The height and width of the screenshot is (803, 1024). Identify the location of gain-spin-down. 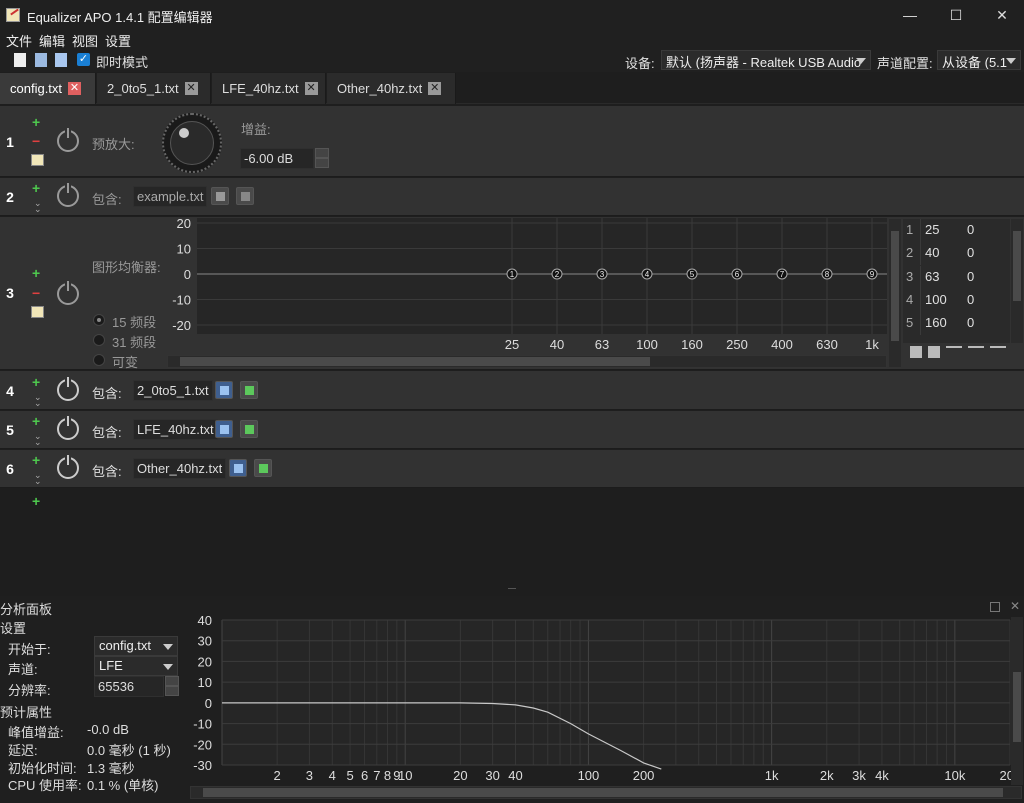
(322, 163).